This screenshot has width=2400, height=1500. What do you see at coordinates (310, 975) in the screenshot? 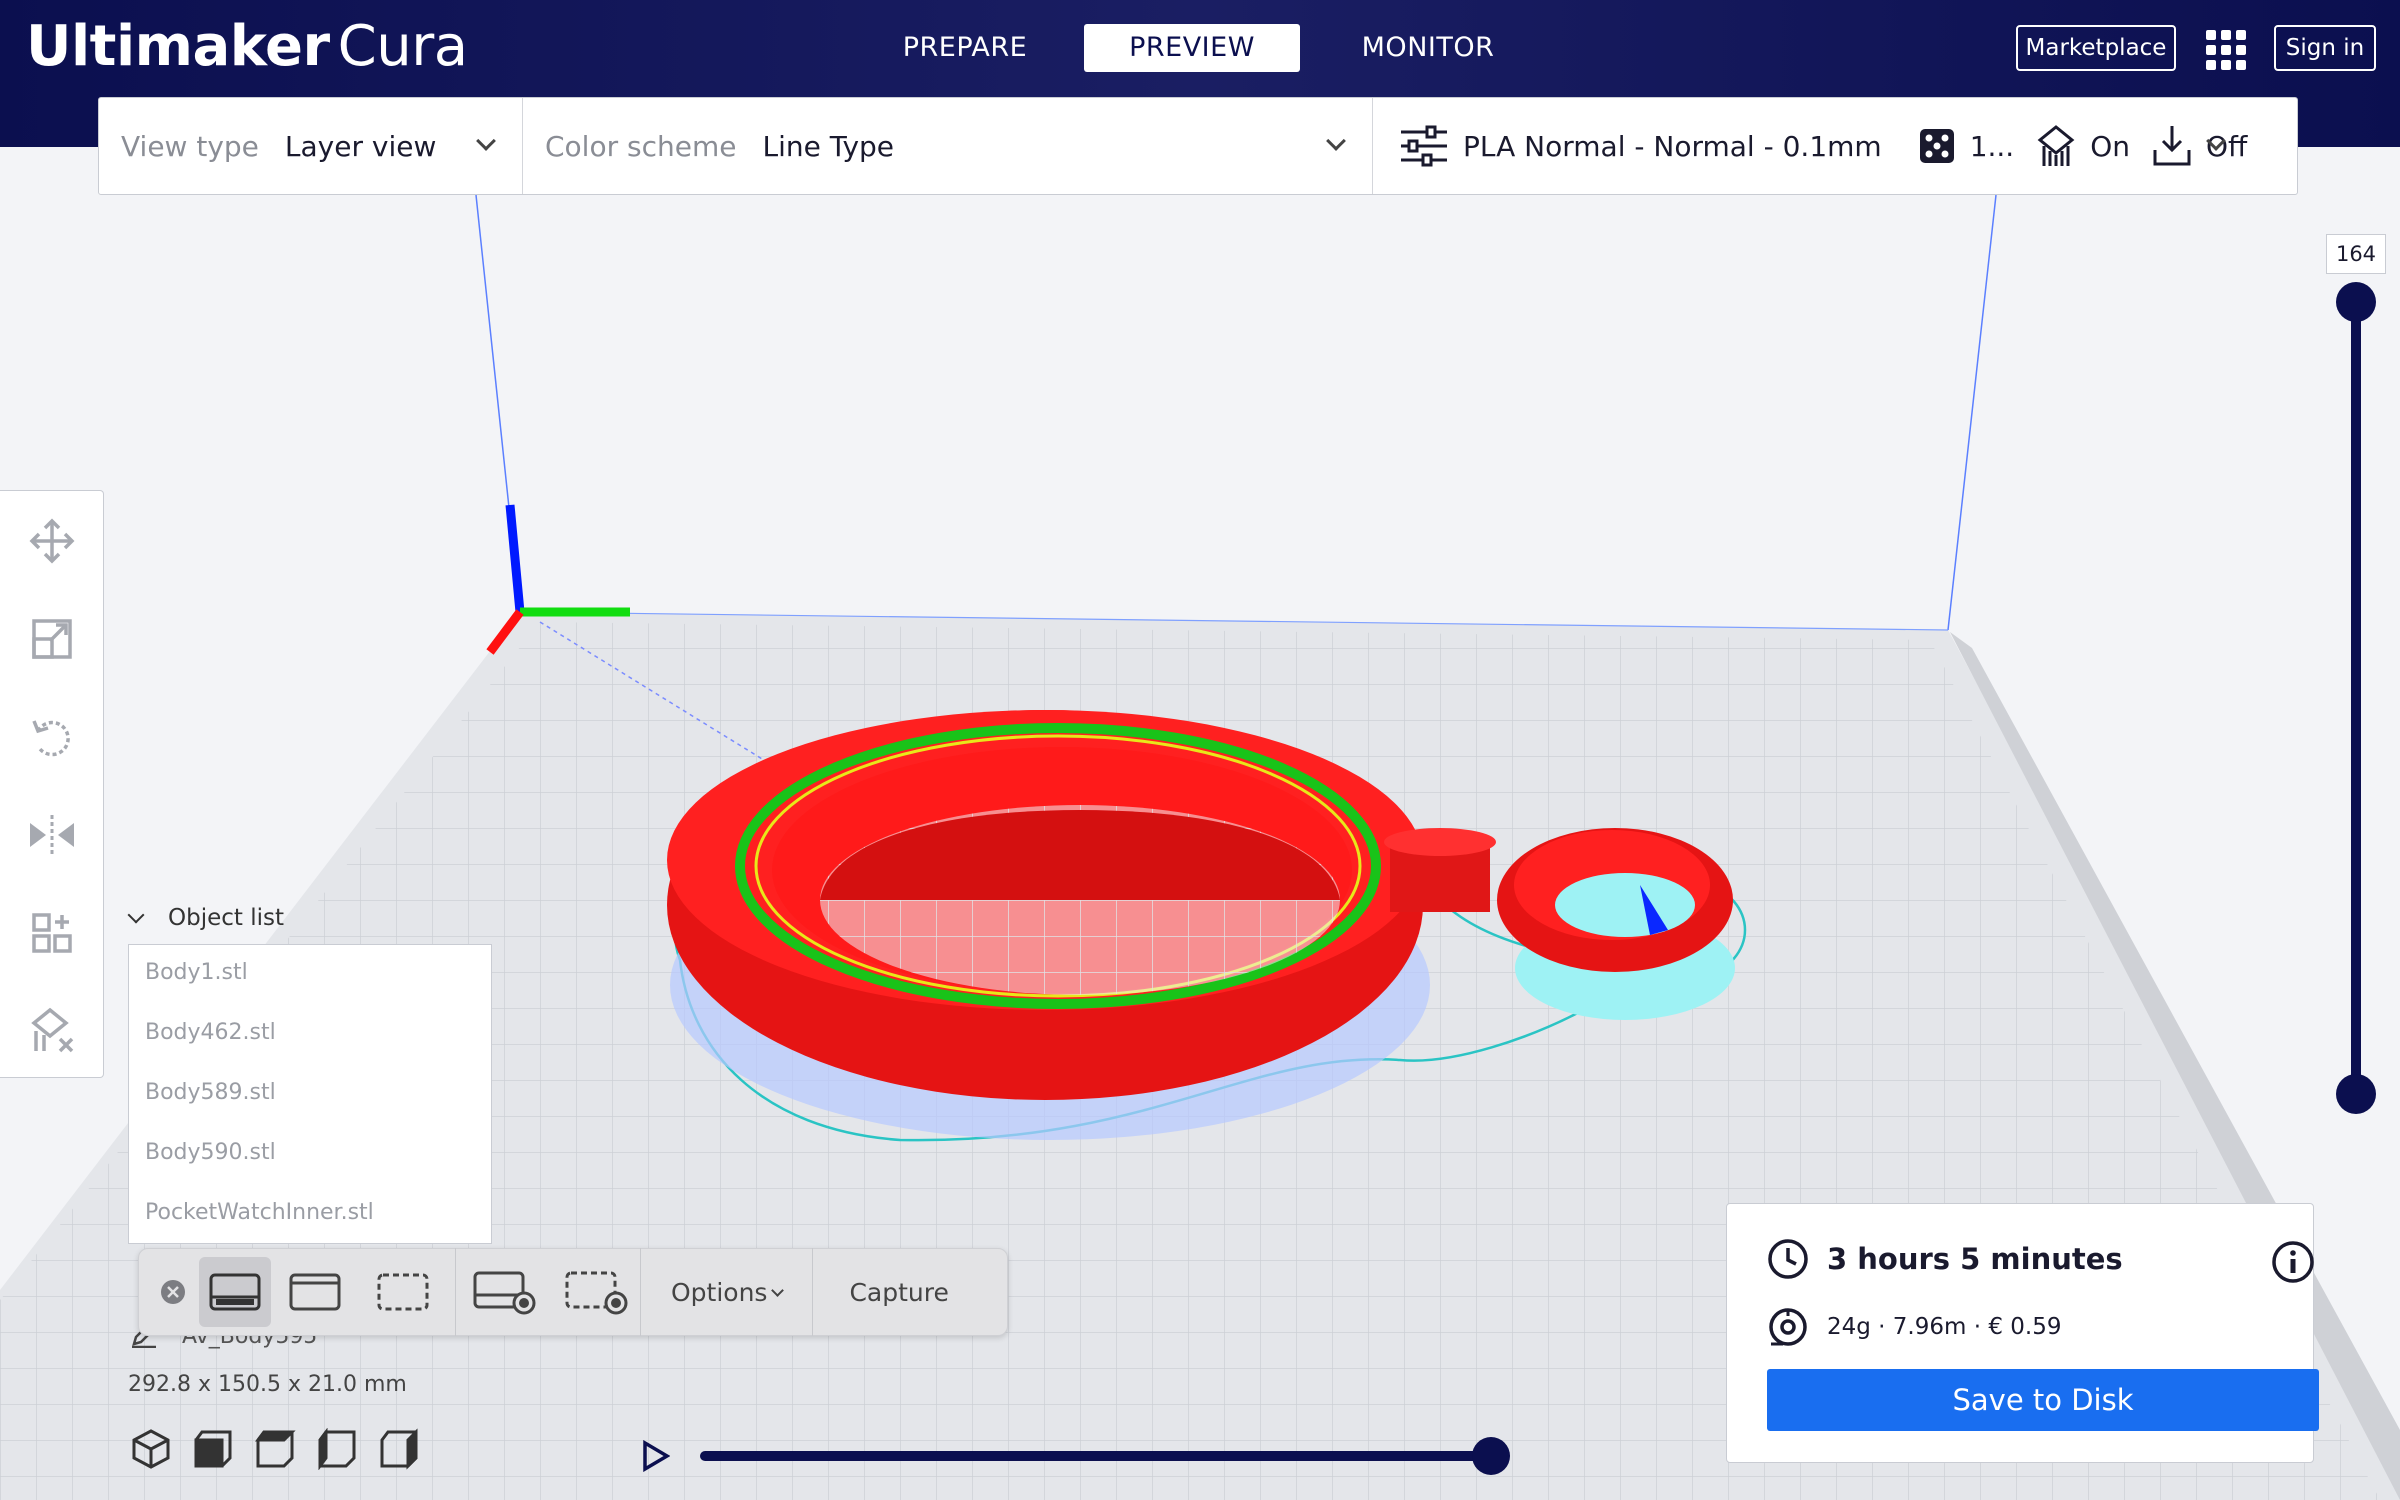
I see `list-item: Body1.stl` at bounding box center [310, 975].